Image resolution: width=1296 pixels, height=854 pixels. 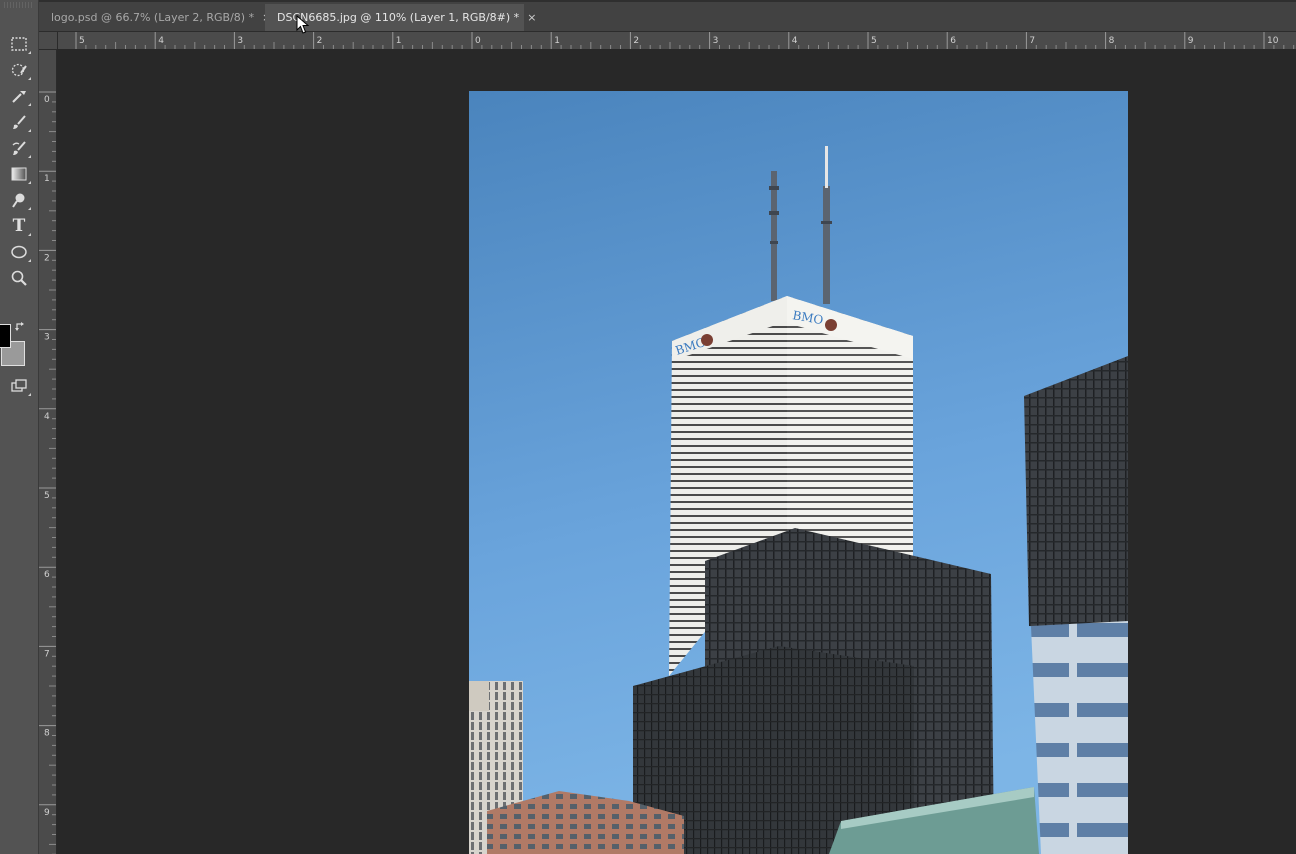 I want to click on tab-title: DSCN6685.jpg @ 110% (Layer 1, RGB/8#) *, so click(x=398, y=17).